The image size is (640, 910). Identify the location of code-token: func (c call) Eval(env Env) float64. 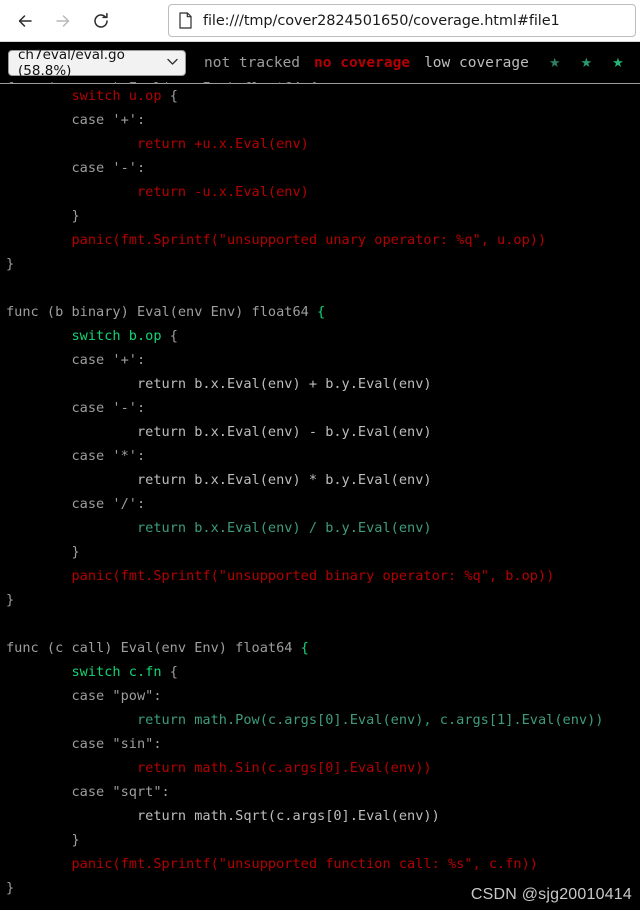
(153, 648).